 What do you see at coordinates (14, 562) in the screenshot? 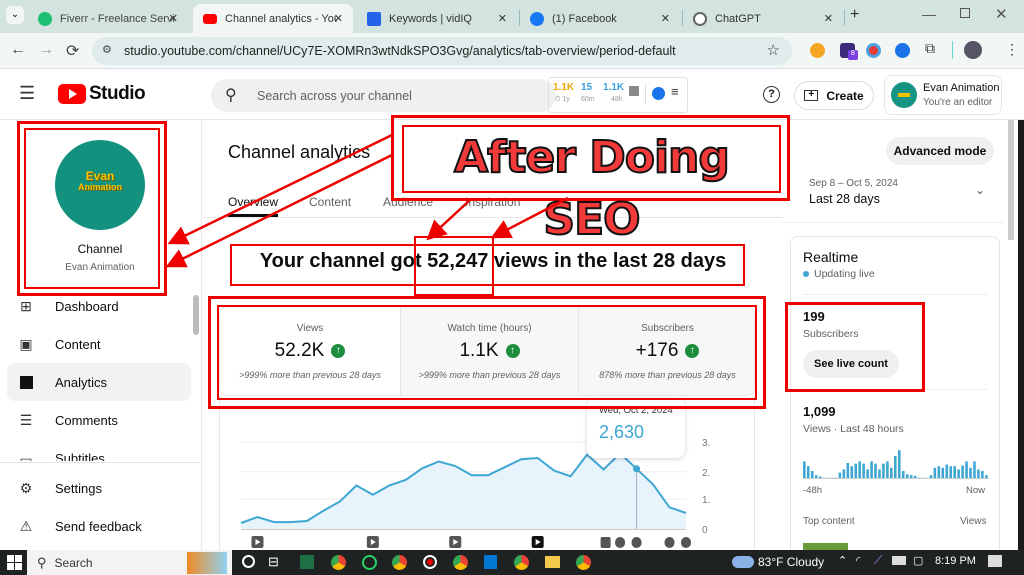
I see `windows-start-icon` at bounding box center [14, 562].